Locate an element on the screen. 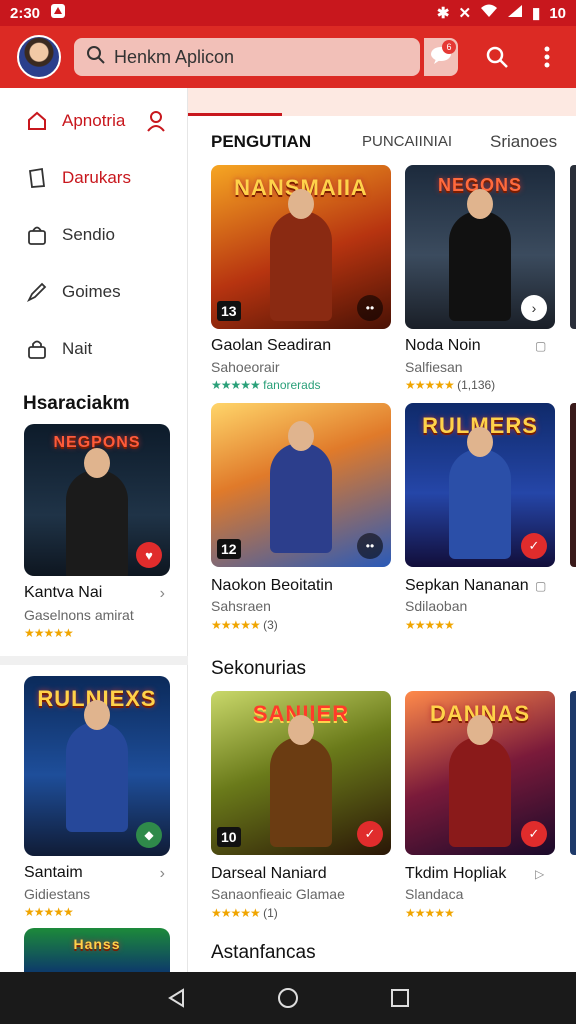  game-thumbnail: NEGONS › is located at coordinates (480, 247).